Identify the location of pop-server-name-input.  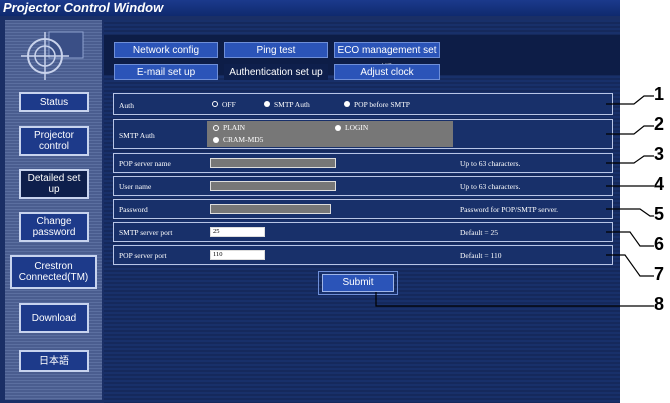
(273, 163).